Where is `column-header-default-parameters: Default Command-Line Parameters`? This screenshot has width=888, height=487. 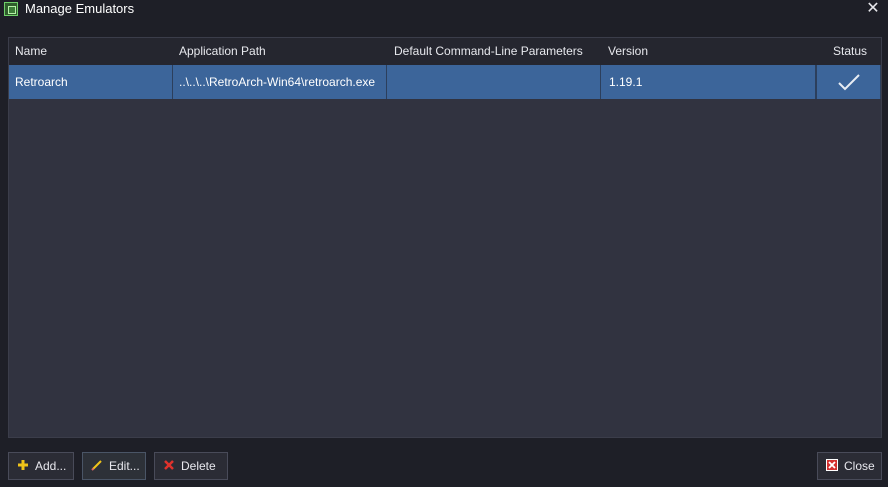 column-header-default-parameters: Default Command-Line Parameters is located at coordinates (488, 51).